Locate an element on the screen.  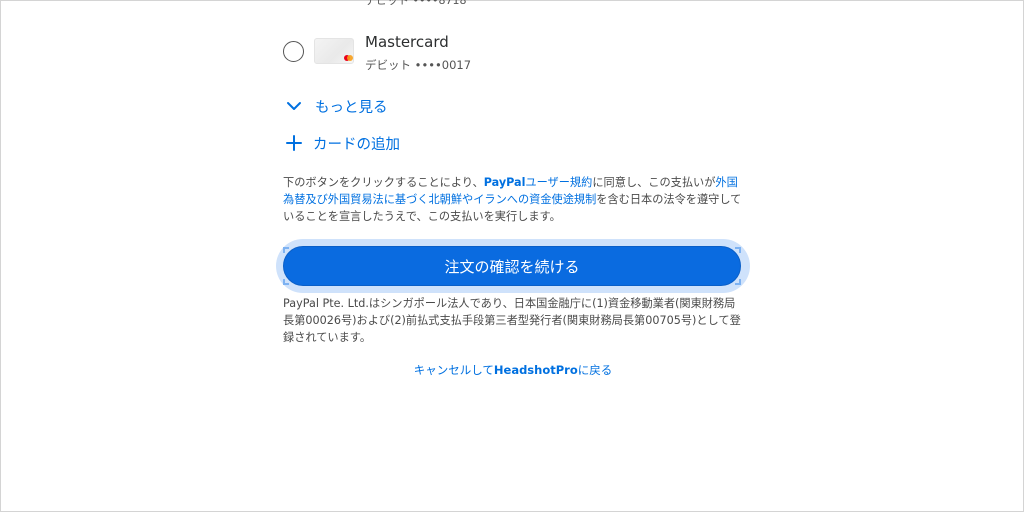
radio-button is located at coordinates (293, 51).